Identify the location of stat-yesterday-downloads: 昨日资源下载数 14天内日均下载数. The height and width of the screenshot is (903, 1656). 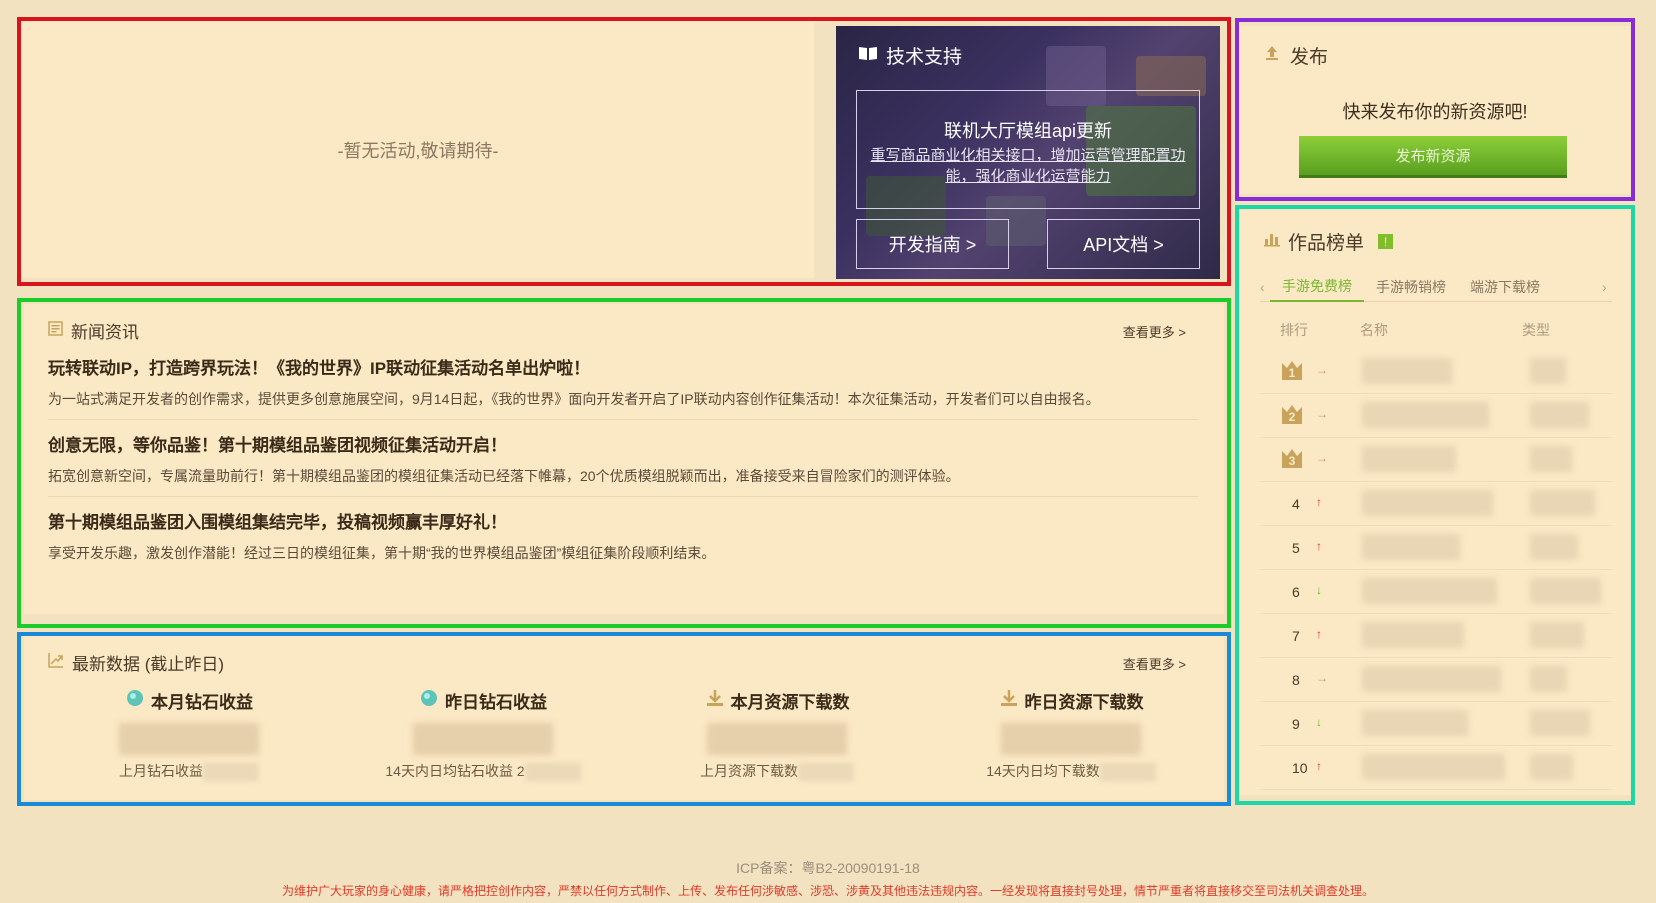
(1071, 735).